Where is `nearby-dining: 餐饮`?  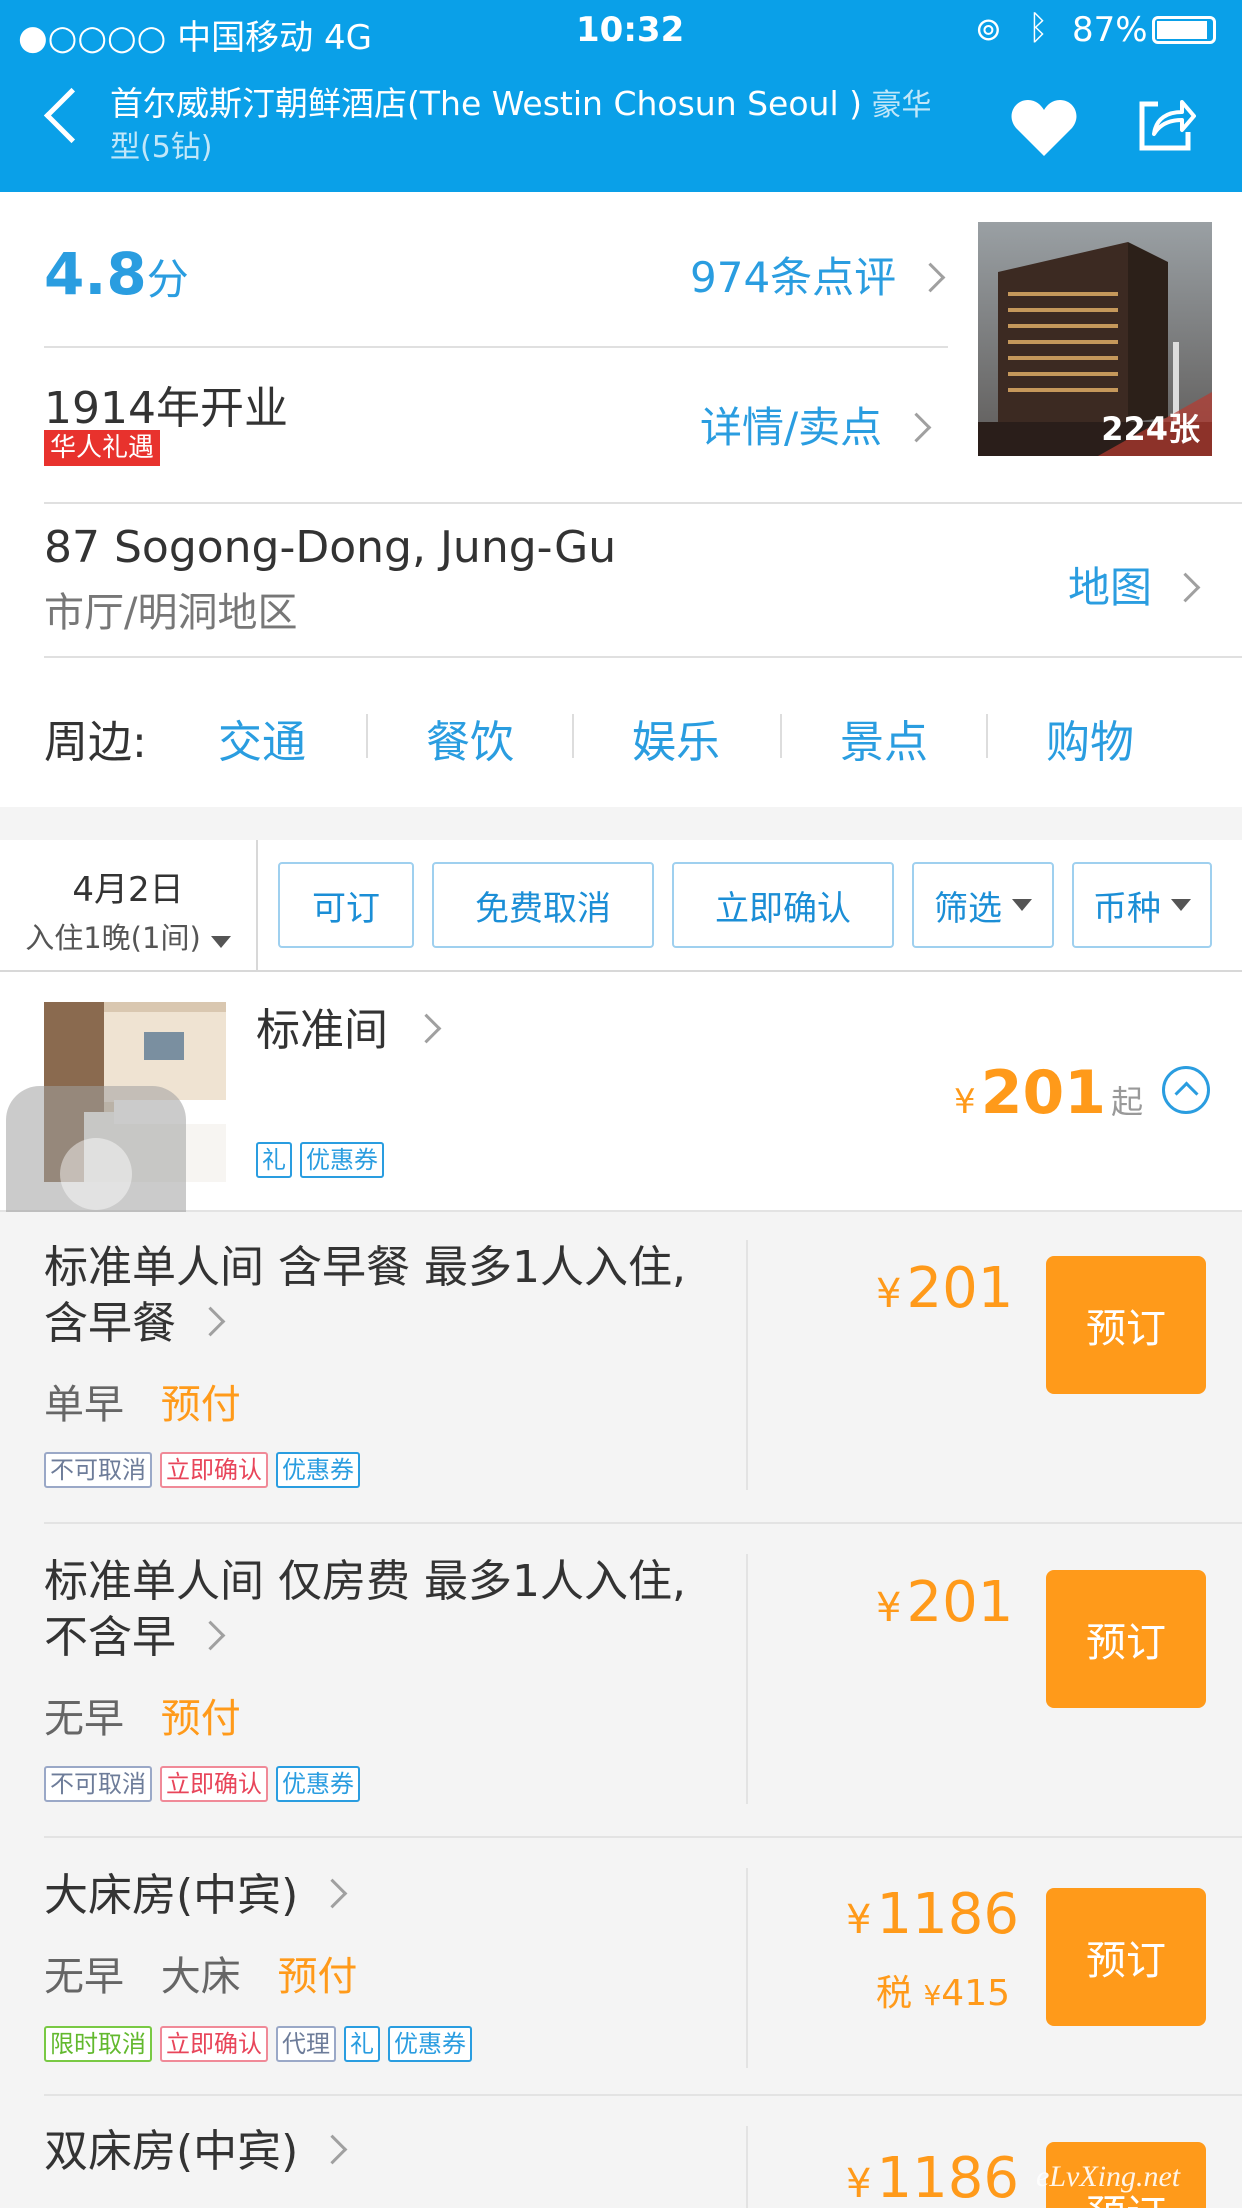
nearby-dining: 餐饮 is located at coordinates (470, 738).